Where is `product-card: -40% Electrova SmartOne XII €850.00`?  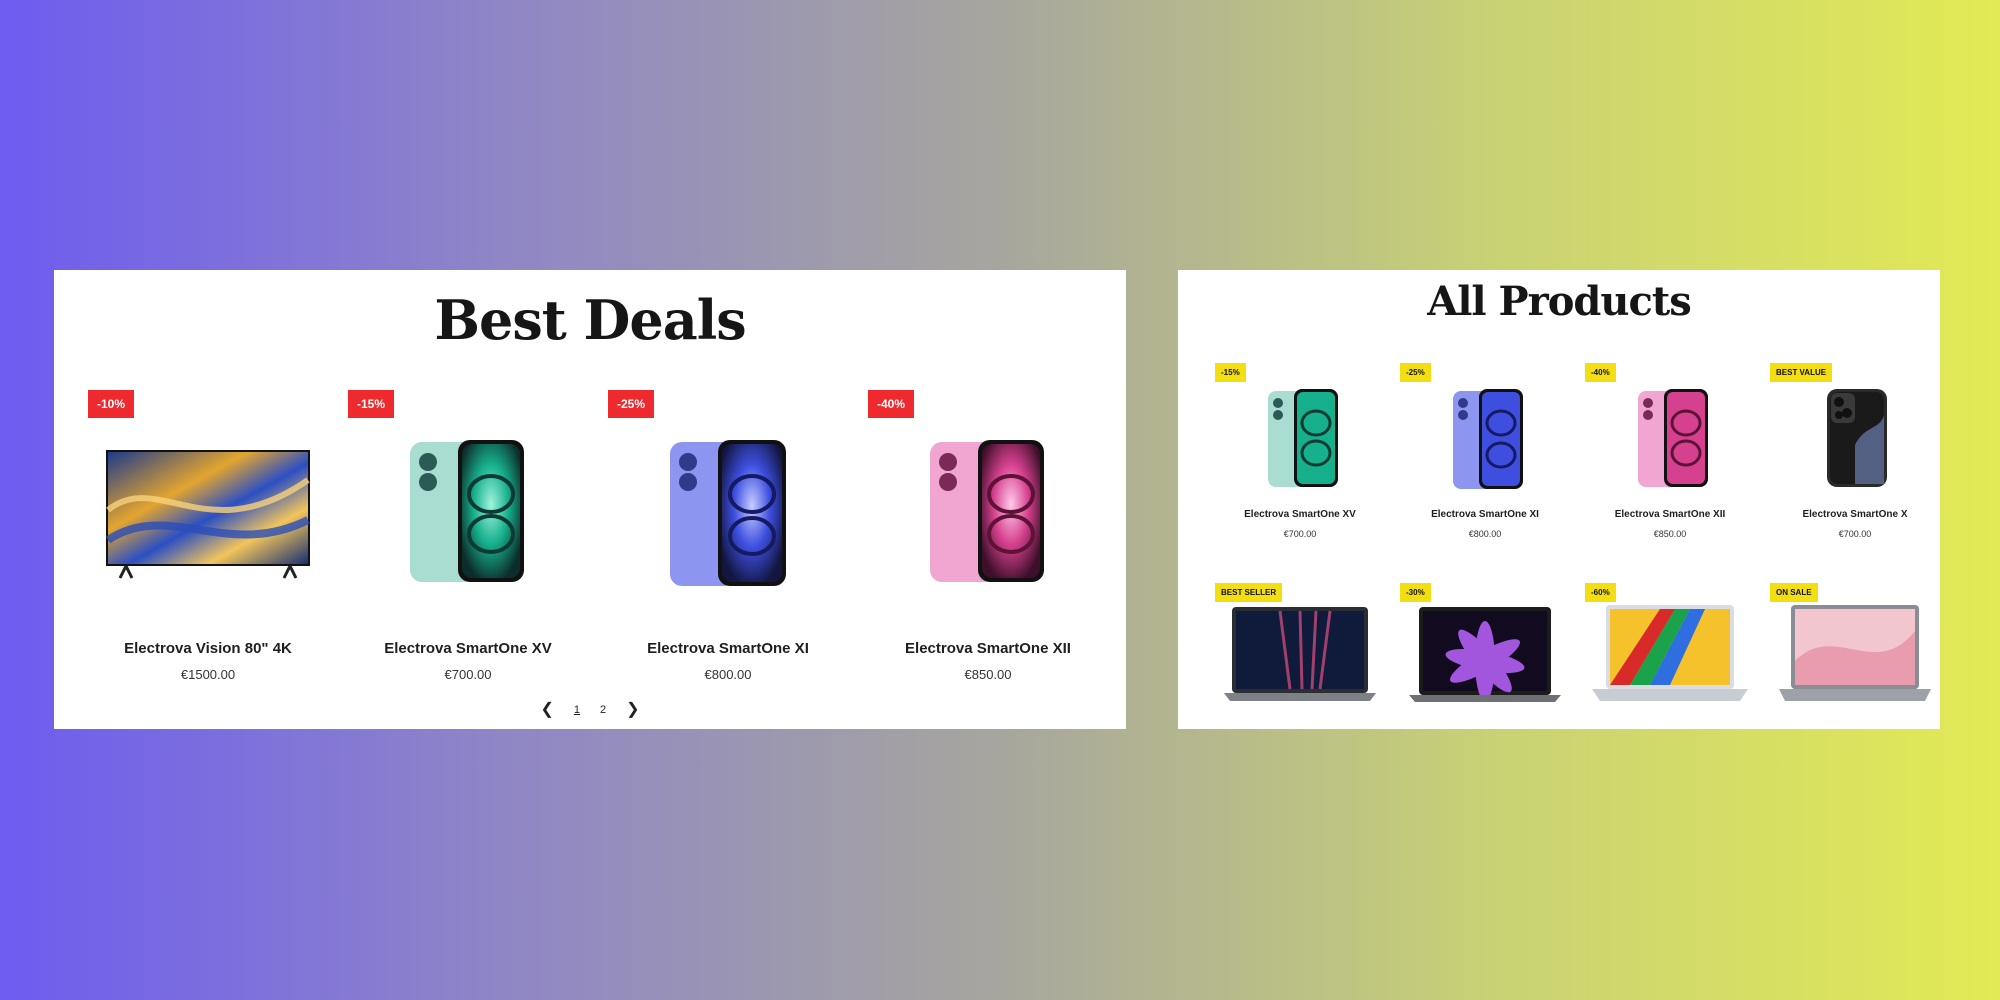
product-card: -40% Electrova SmartOne XII €850.00 is located at coordinates (1670, 463).